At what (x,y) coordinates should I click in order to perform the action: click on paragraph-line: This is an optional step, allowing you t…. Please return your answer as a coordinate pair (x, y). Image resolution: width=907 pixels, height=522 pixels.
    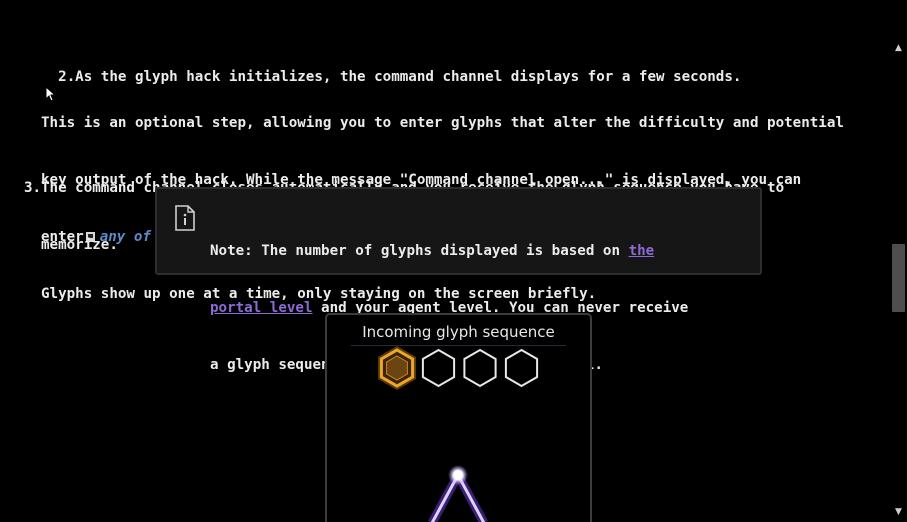
    Looking at the image, I should click on (442, 123).